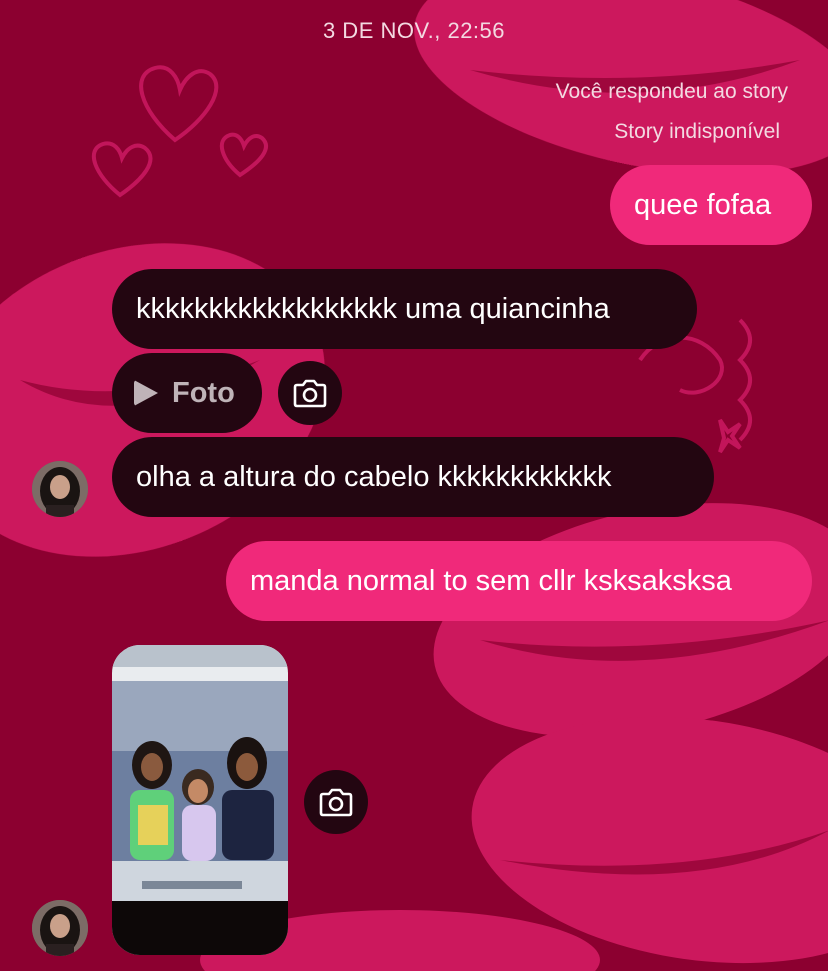  I want to click on message-text: kkkkkkkkkkkkkkkkkk uma quiancinha, so click(373, 308).